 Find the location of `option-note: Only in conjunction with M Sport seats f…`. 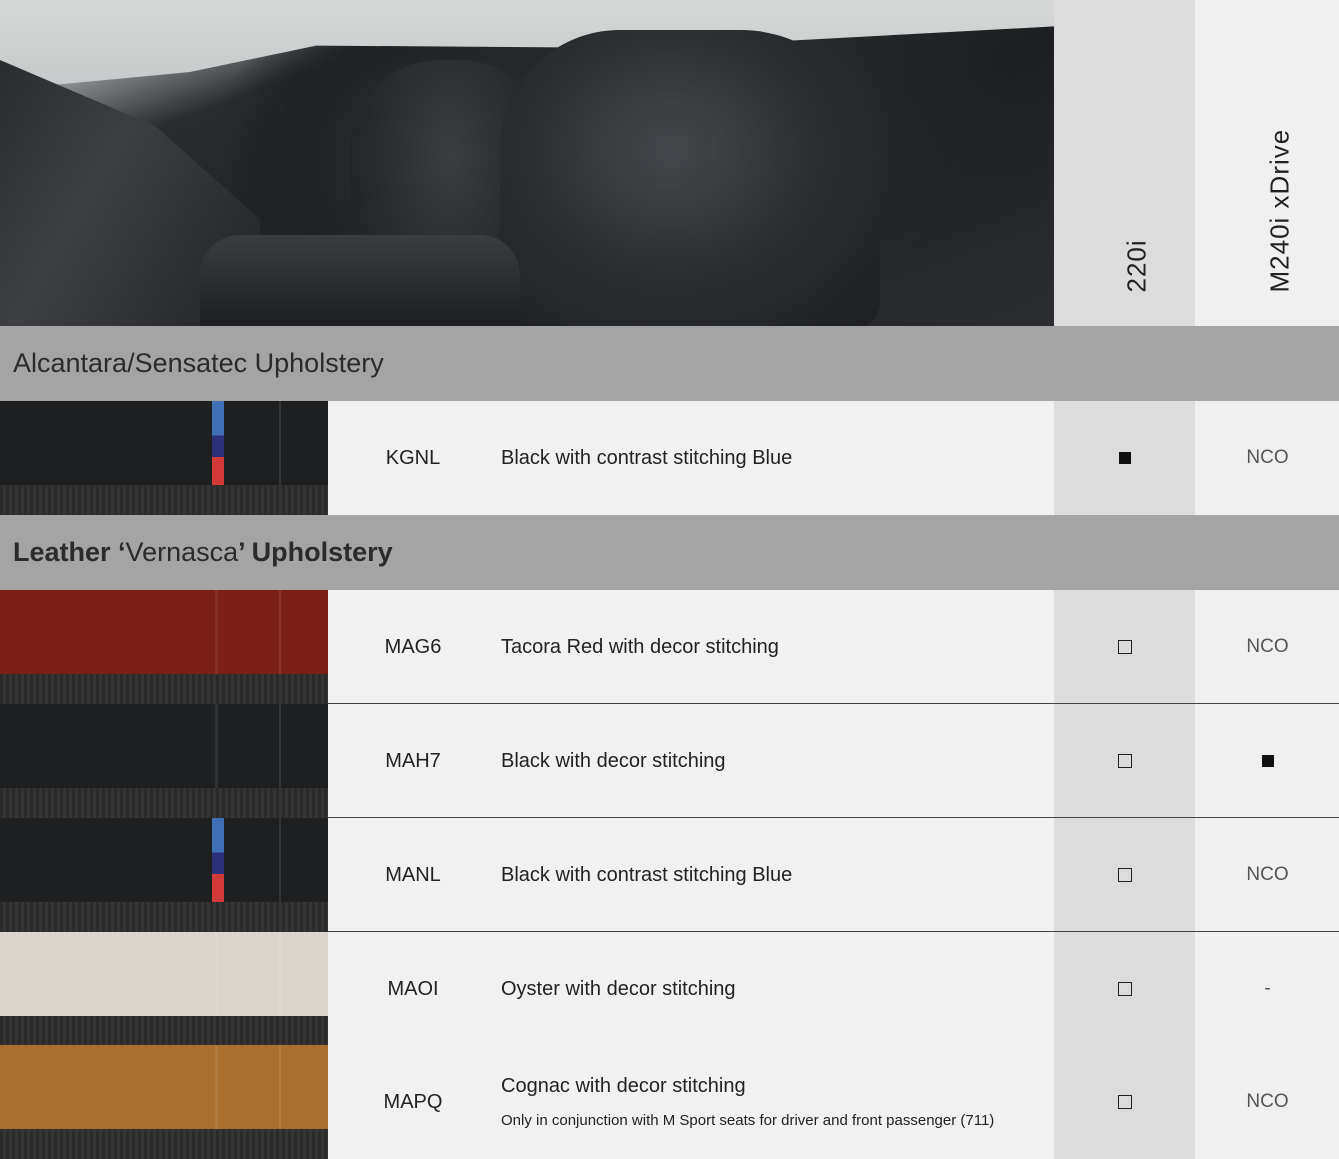

option-note: Only in conjunction with M Sport seats f… is located at coordinates (748, 1120).